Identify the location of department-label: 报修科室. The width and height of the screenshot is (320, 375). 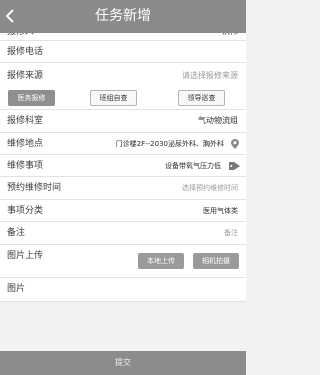
(25, 121).